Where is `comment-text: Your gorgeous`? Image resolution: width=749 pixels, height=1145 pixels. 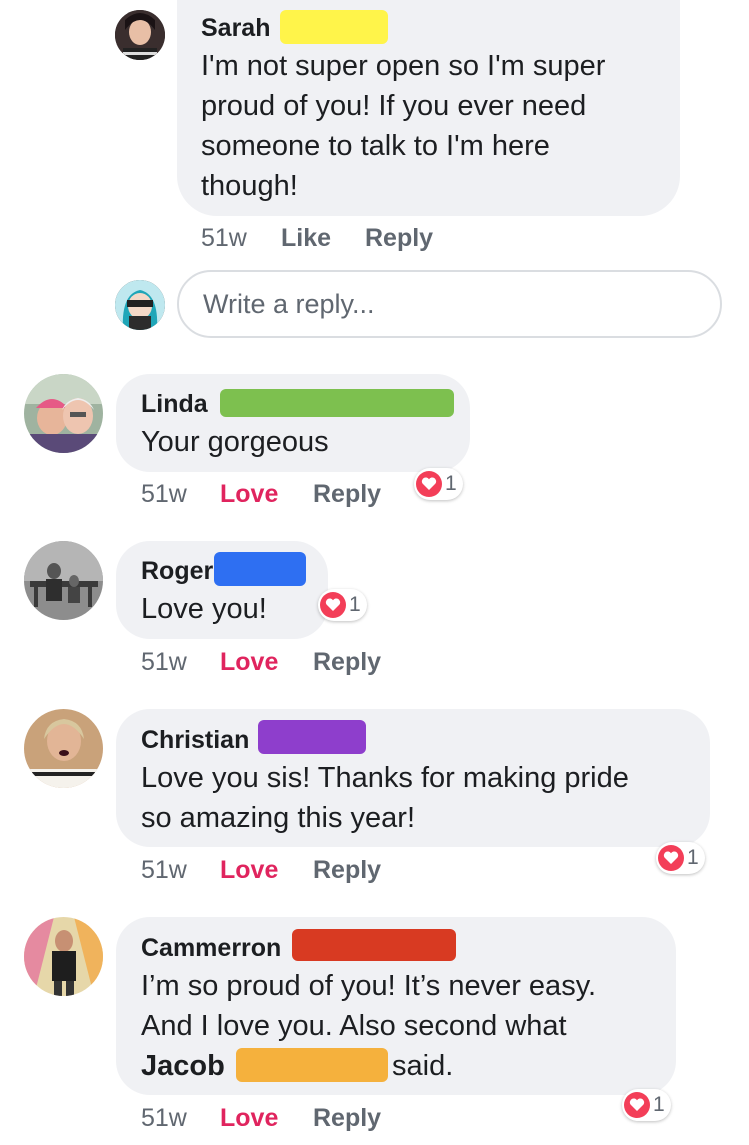
comment-text: Your gorgeous is located at coordinates (235, 442).